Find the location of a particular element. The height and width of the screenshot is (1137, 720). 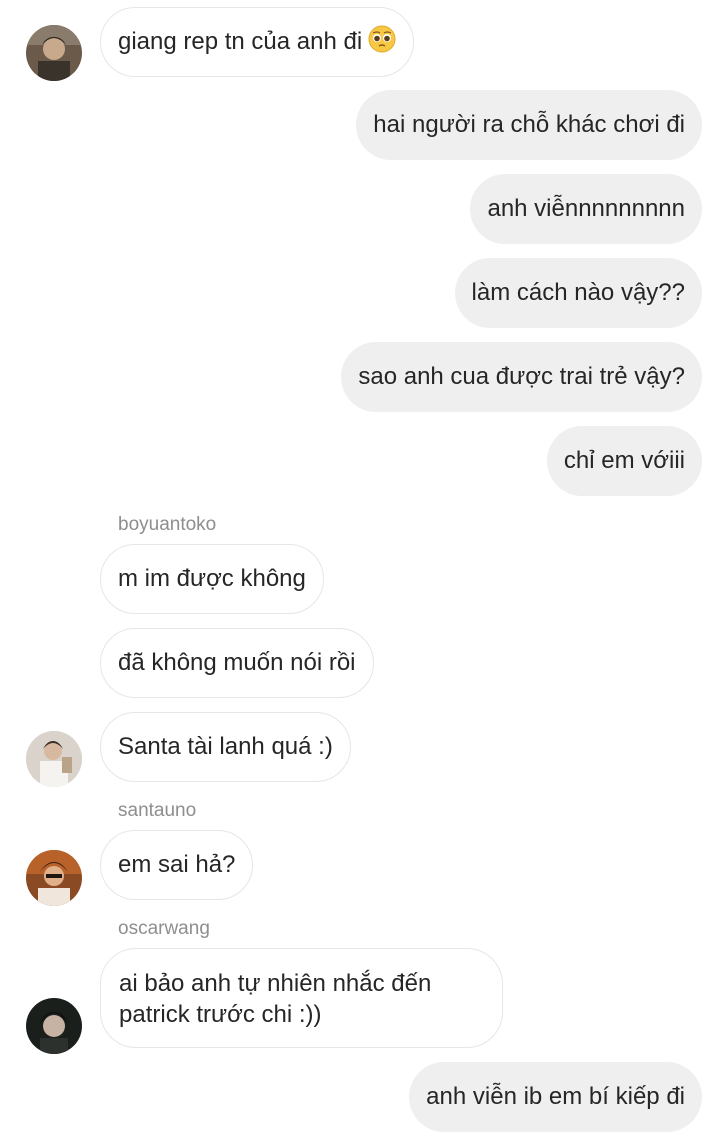

message-text: em sai hả? is located at coordinates (177, 864).